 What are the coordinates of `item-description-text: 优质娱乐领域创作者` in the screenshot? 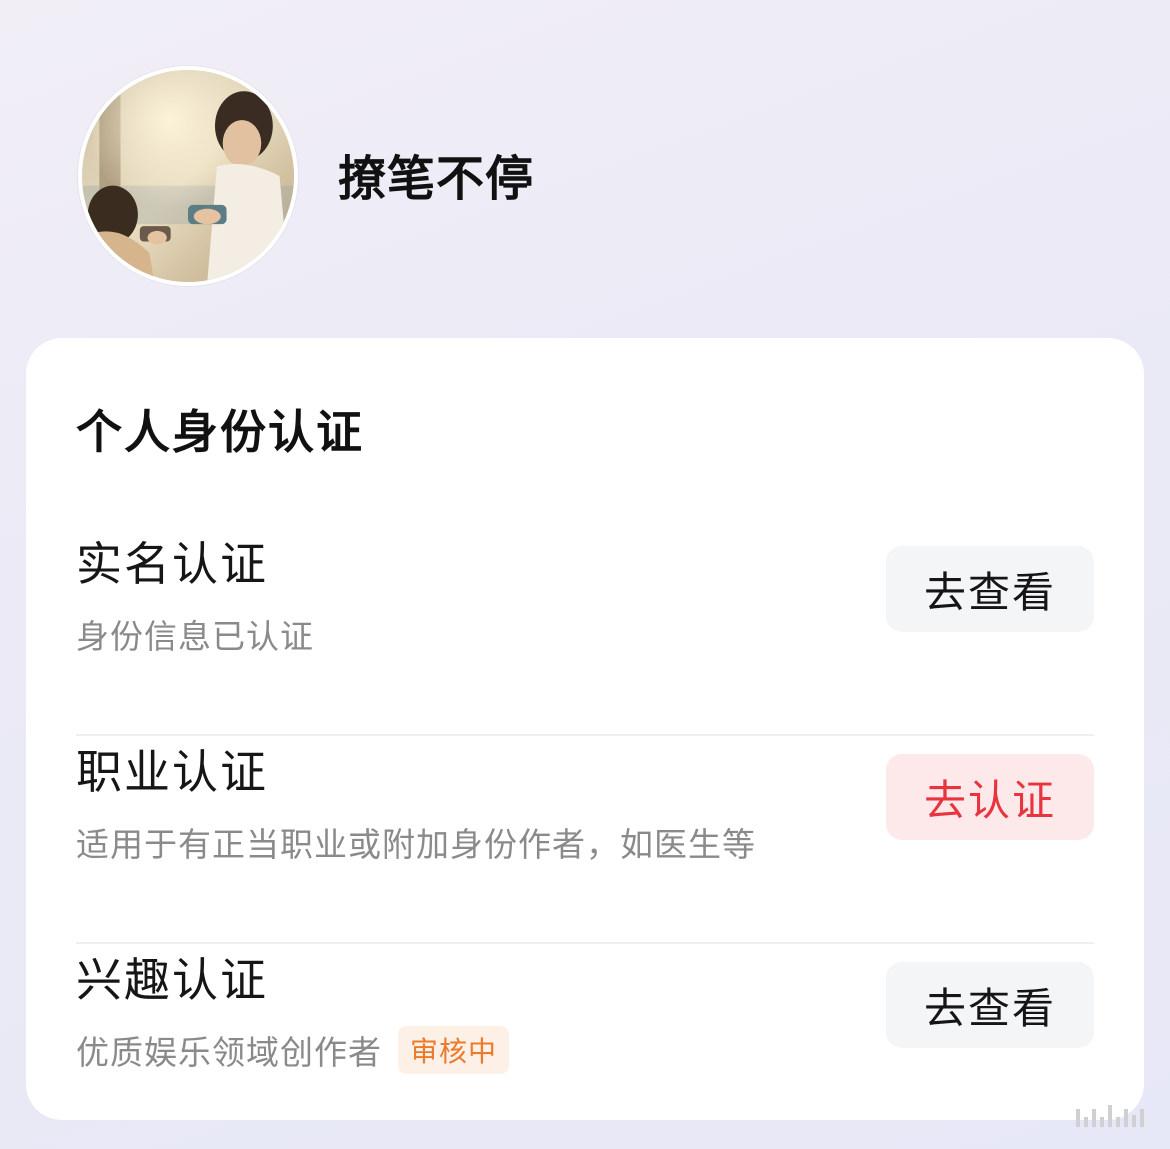 It's located at (229, 1052).